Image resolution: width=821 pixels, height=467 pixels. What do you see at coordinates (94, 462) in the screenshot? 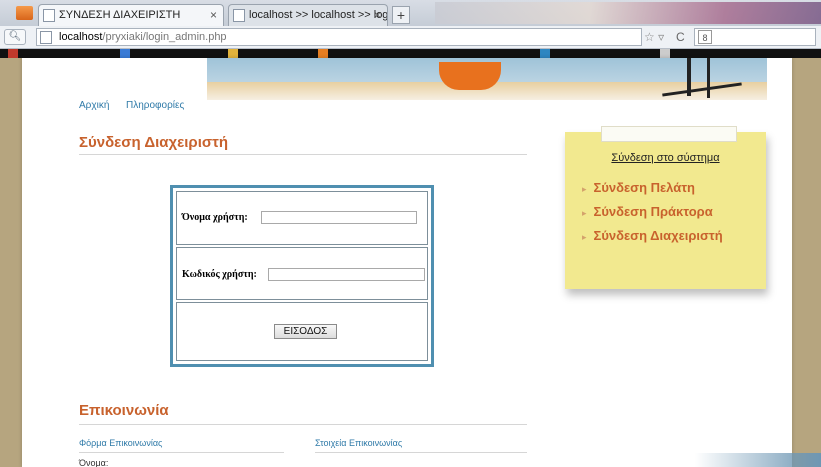
I see `name-label: Όνομα:` at bounding box center [94, 462].